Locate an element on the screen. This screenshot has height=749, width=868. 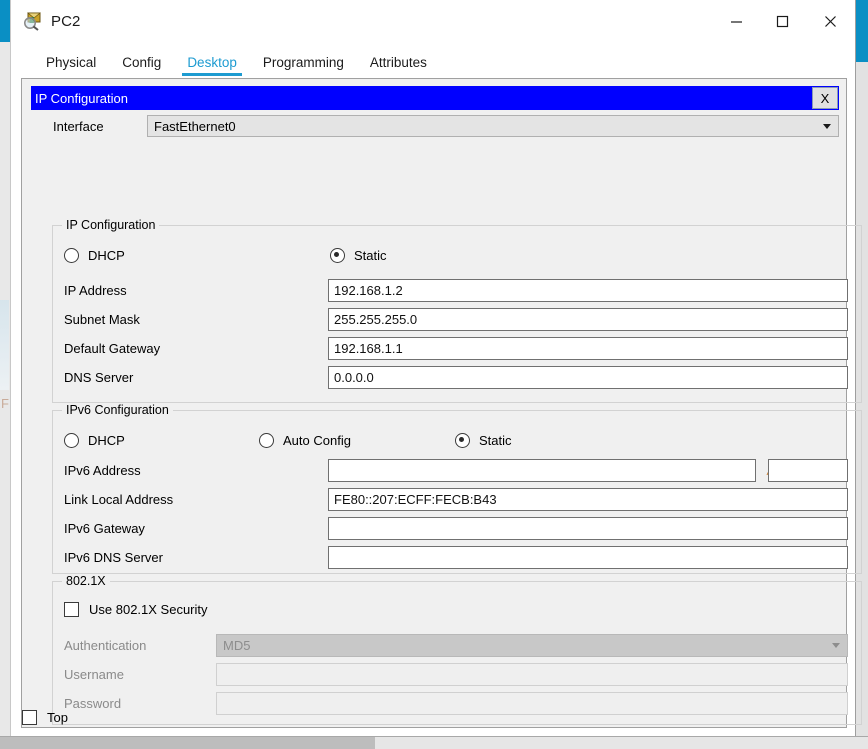
password-input is located at coordinates (532, 703).